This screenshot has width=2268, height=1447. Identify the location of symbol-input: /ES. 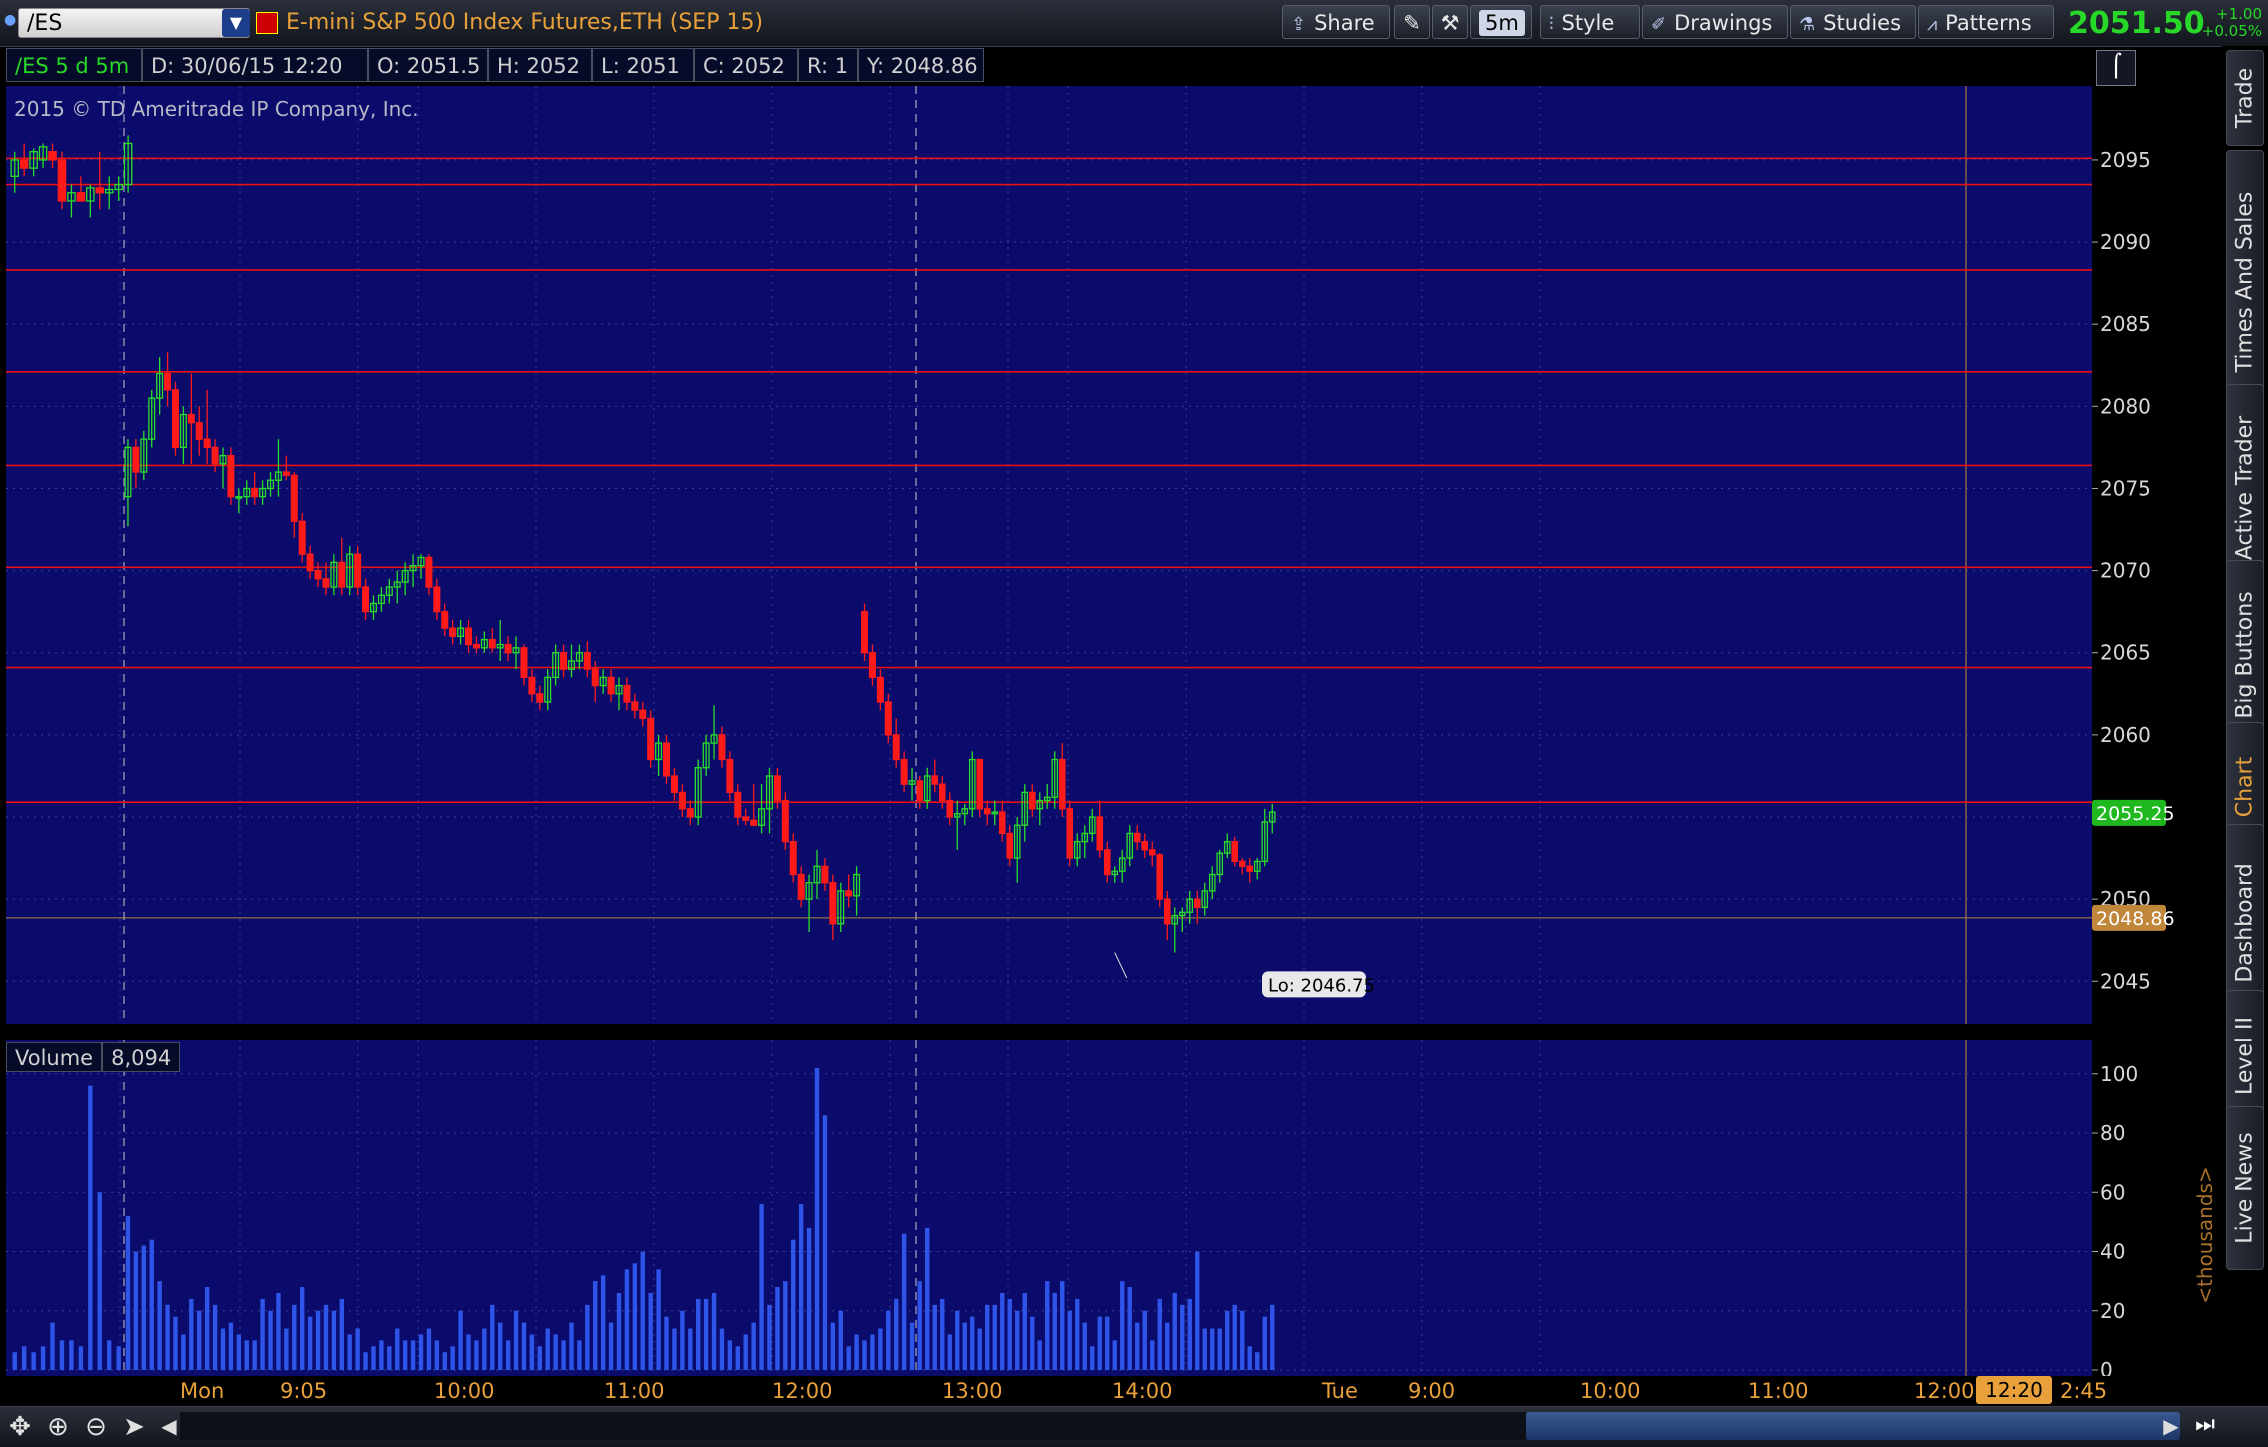
(134, 23).